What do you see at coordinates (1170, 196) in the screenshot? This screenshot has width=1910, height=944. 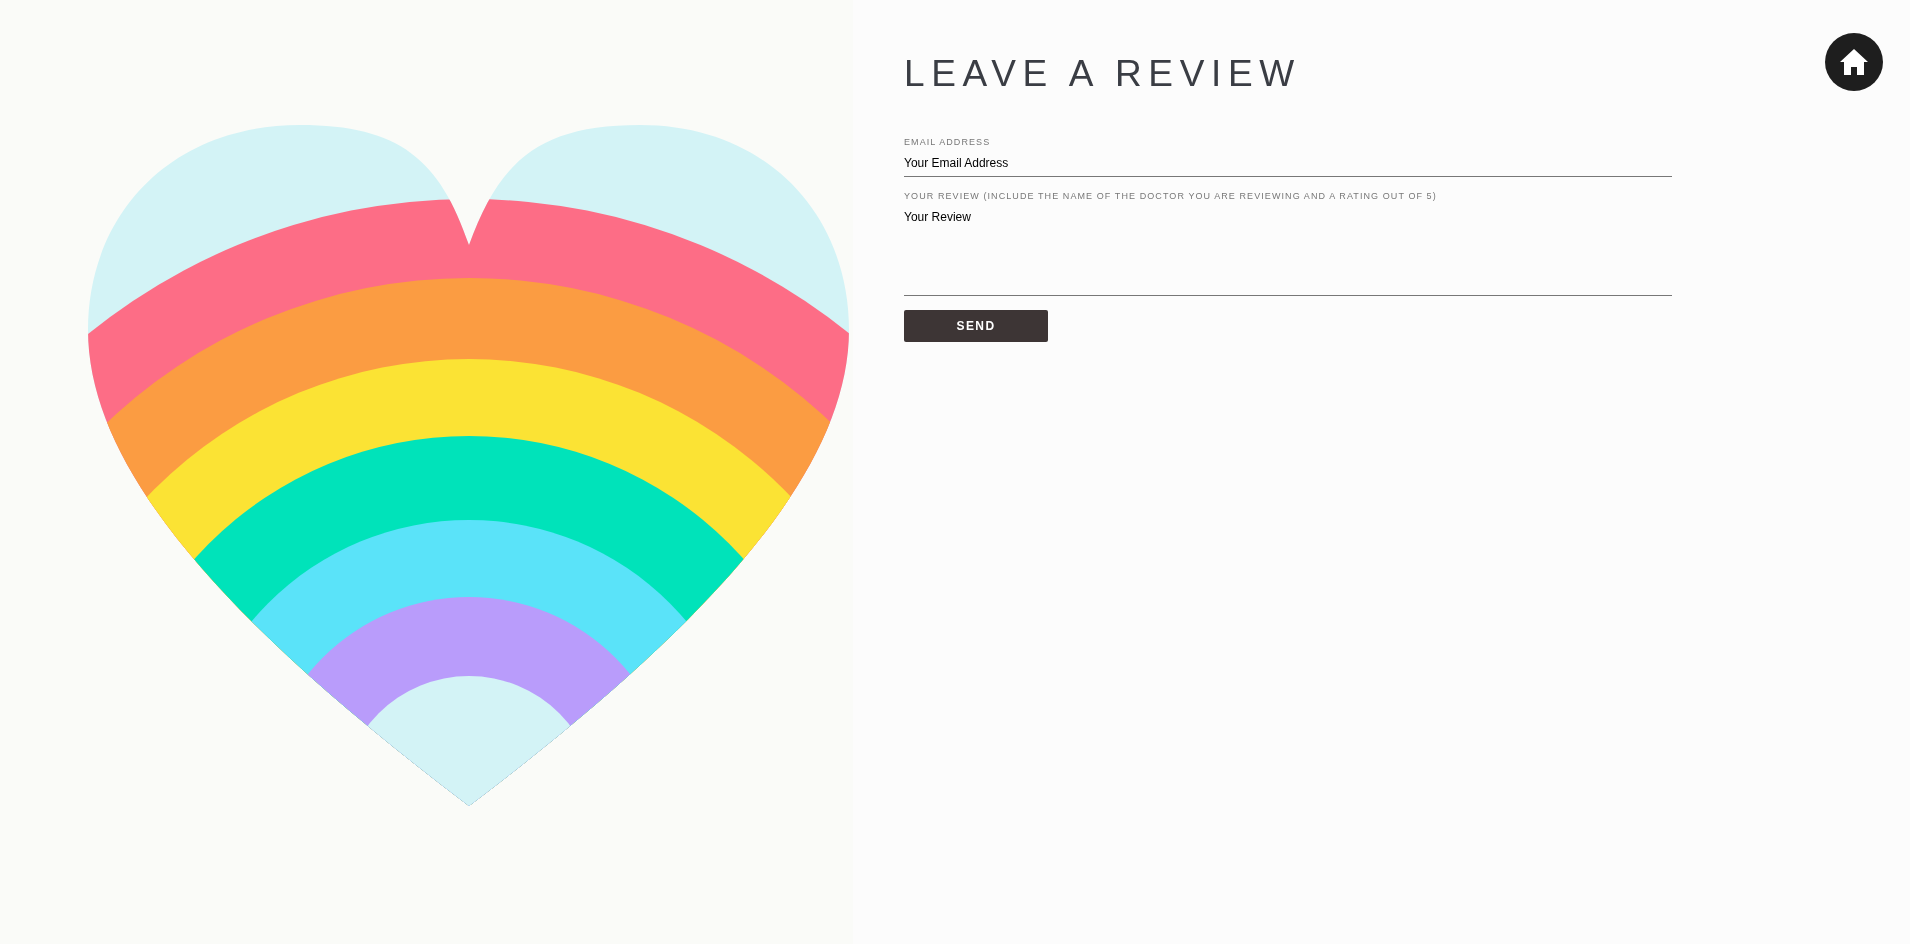 I see `field-label: YOUR REVIEW (INCLUDE THE NAME OF THE DOCTOR YOU ARE REVIEWING AND A RATING OUT OF 5)` at bounding box center [1170, 196].